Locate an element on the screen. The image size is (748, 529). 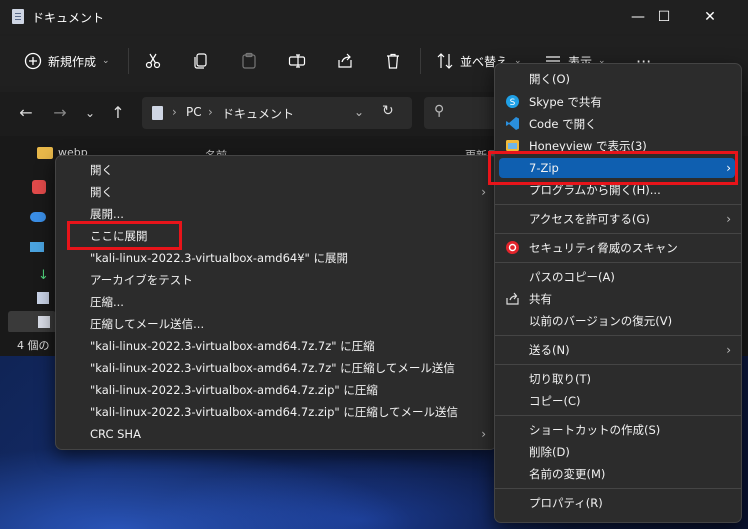
menu-item-restore-versions: 以前のバージョンの復元(V) is located at coordinates (618, 321).